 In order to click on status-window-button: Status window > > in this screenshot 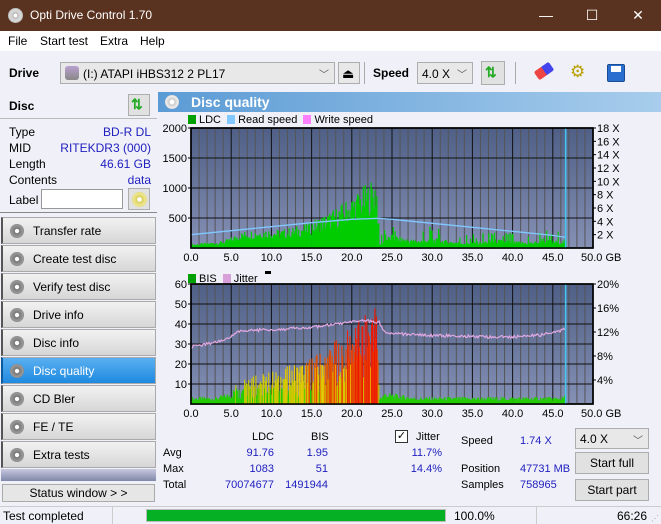, I will do `click(78, 493)`.